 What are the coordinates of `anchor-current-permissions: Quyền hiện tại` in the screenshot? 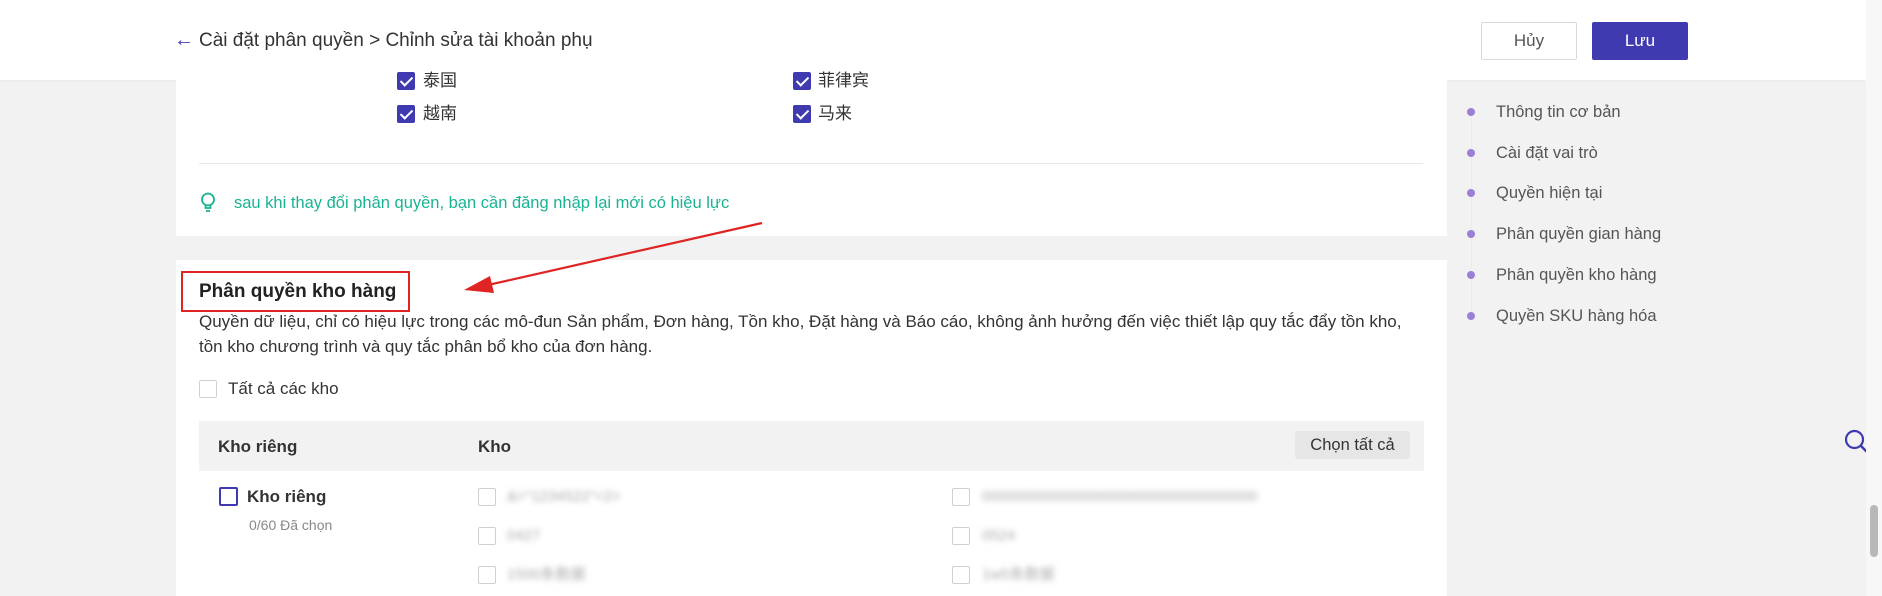 It's located at (1549, 193).